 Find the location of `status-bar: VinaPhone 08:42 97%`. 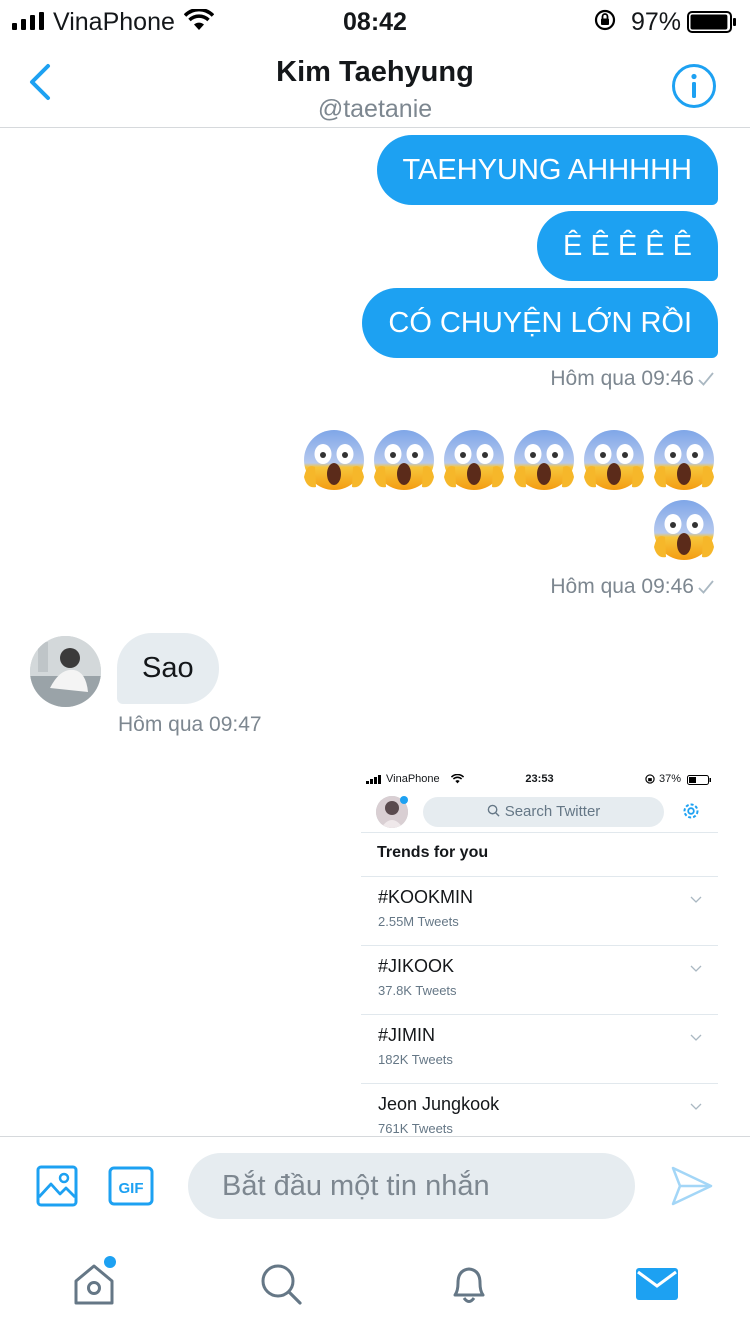

status-bar: VinaPhone 08:42 97% is located at coordinates (375, 21).